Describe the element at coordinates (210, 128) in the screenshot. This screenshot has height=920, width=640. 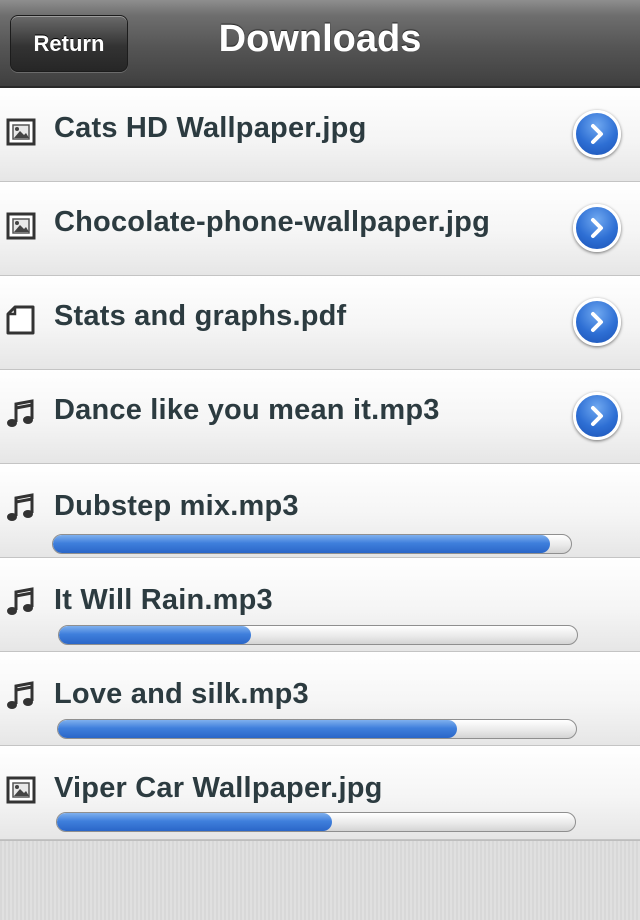
I see `file-name-label: Cats HD Wallpaper.jpg` at that location.